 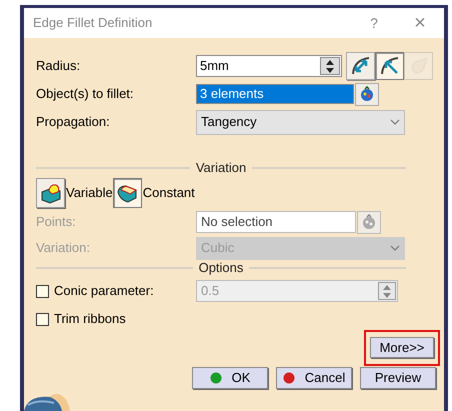 I want to click on dialog-button: Preview, so click(x=398, y=378).